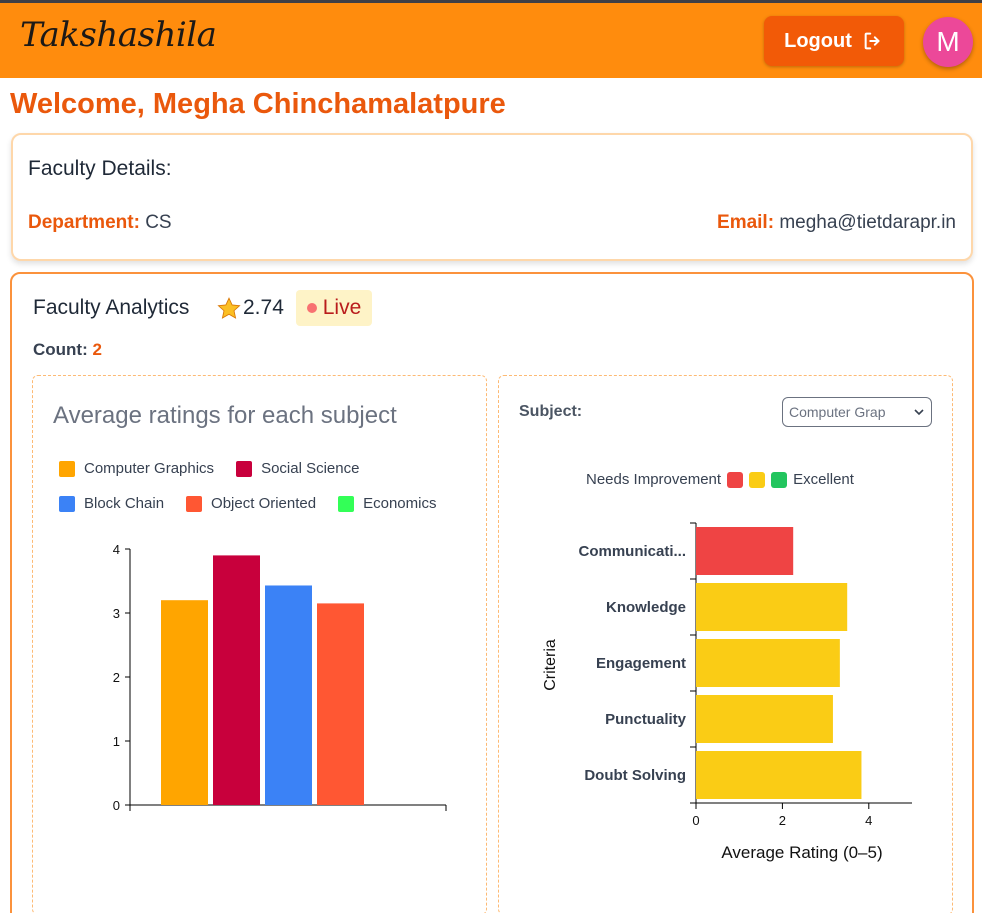  What do you see at coordinates (872, 41) in the screenshot?
I see `logout-icon` at bounding box center [872, 41].